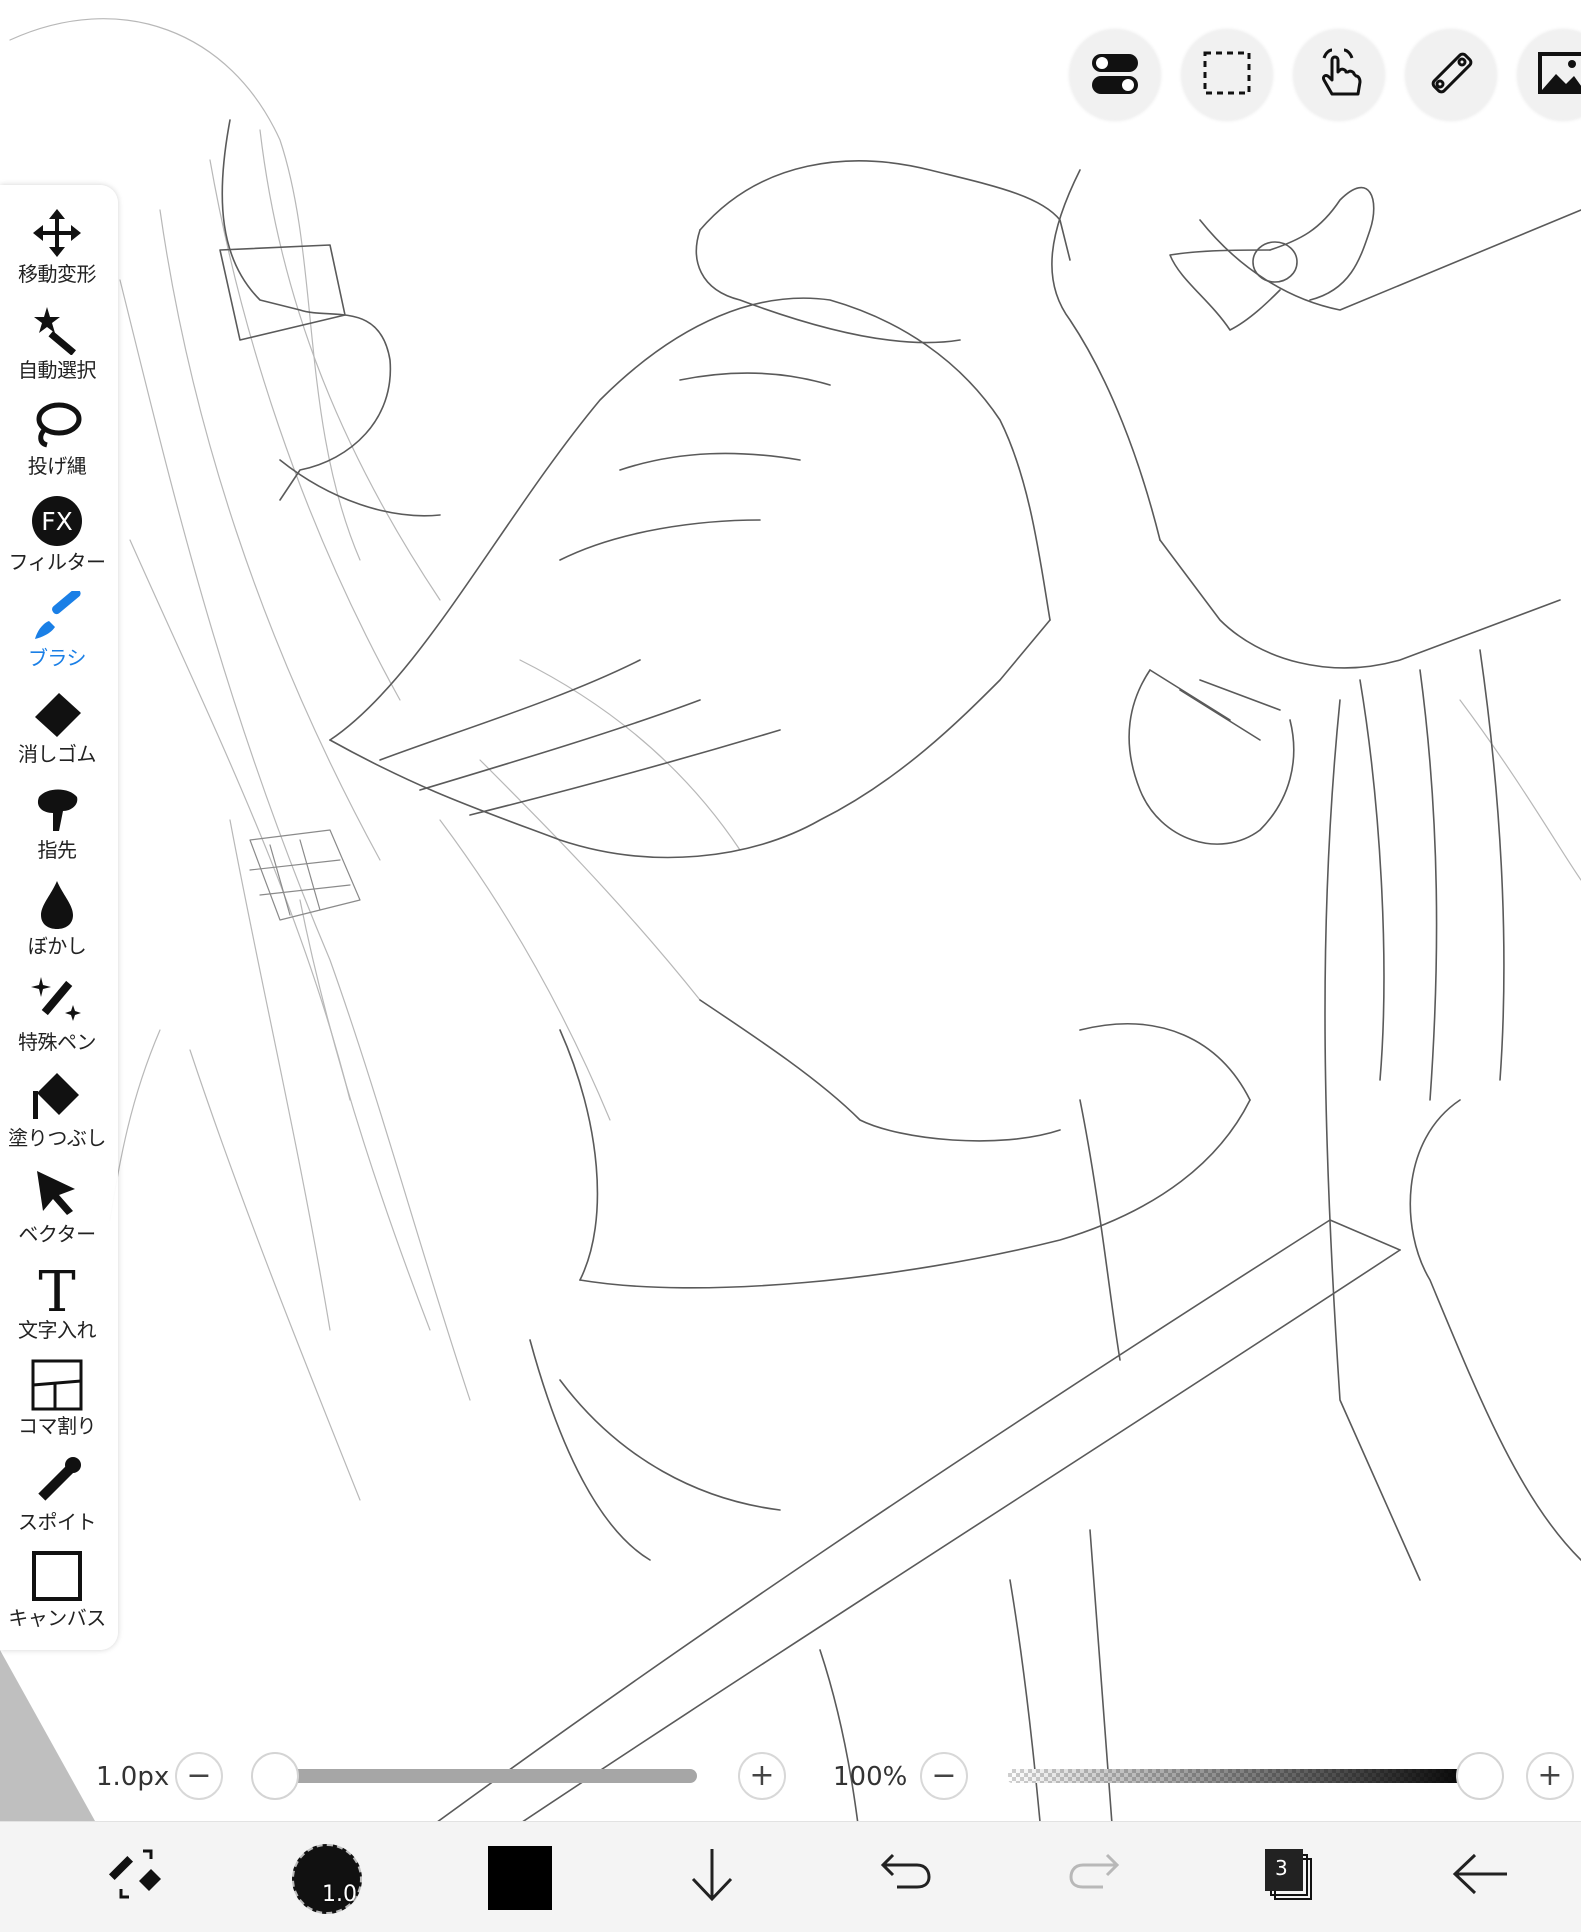  What do you see at coordinates (275, 1776) in the screenshot?
I see `brush-size-slider-knob` at bounding box center [275, 1776].